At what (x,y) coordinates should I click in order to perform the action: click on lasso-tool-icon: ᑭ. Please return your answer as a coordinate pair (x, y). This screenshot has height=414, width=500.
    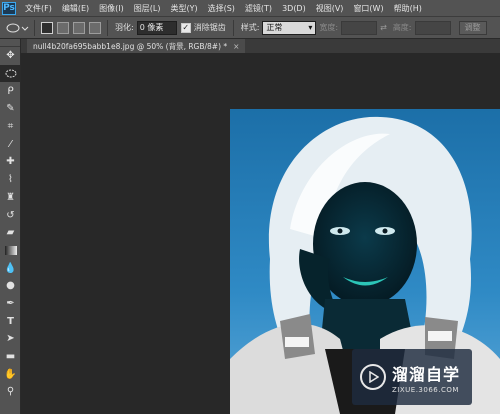
    Looking at the image, I should click on (10, 91).